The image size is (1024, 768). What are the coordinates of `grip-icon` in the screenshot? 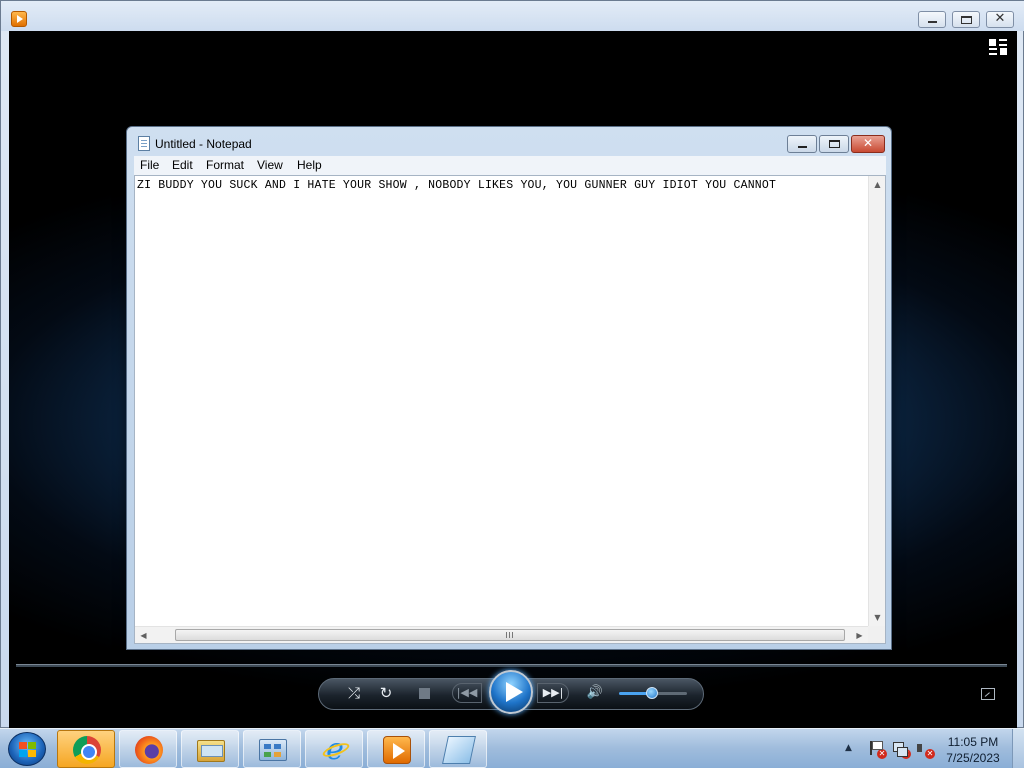 It's located at (509, 635).